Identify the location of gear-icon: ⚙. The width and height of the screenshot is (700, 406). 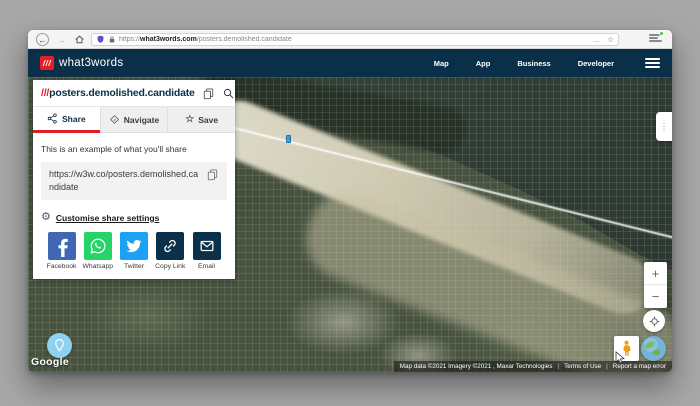
(46, 217).